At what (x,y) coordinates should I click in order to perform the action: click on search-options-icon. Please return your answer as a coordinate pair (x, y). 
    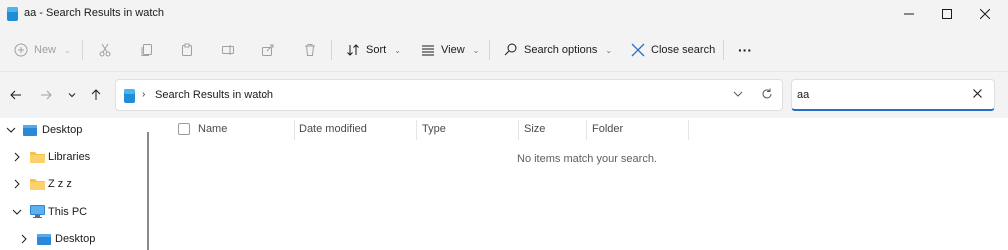
    Looking at the image, I should click on (510, 49).